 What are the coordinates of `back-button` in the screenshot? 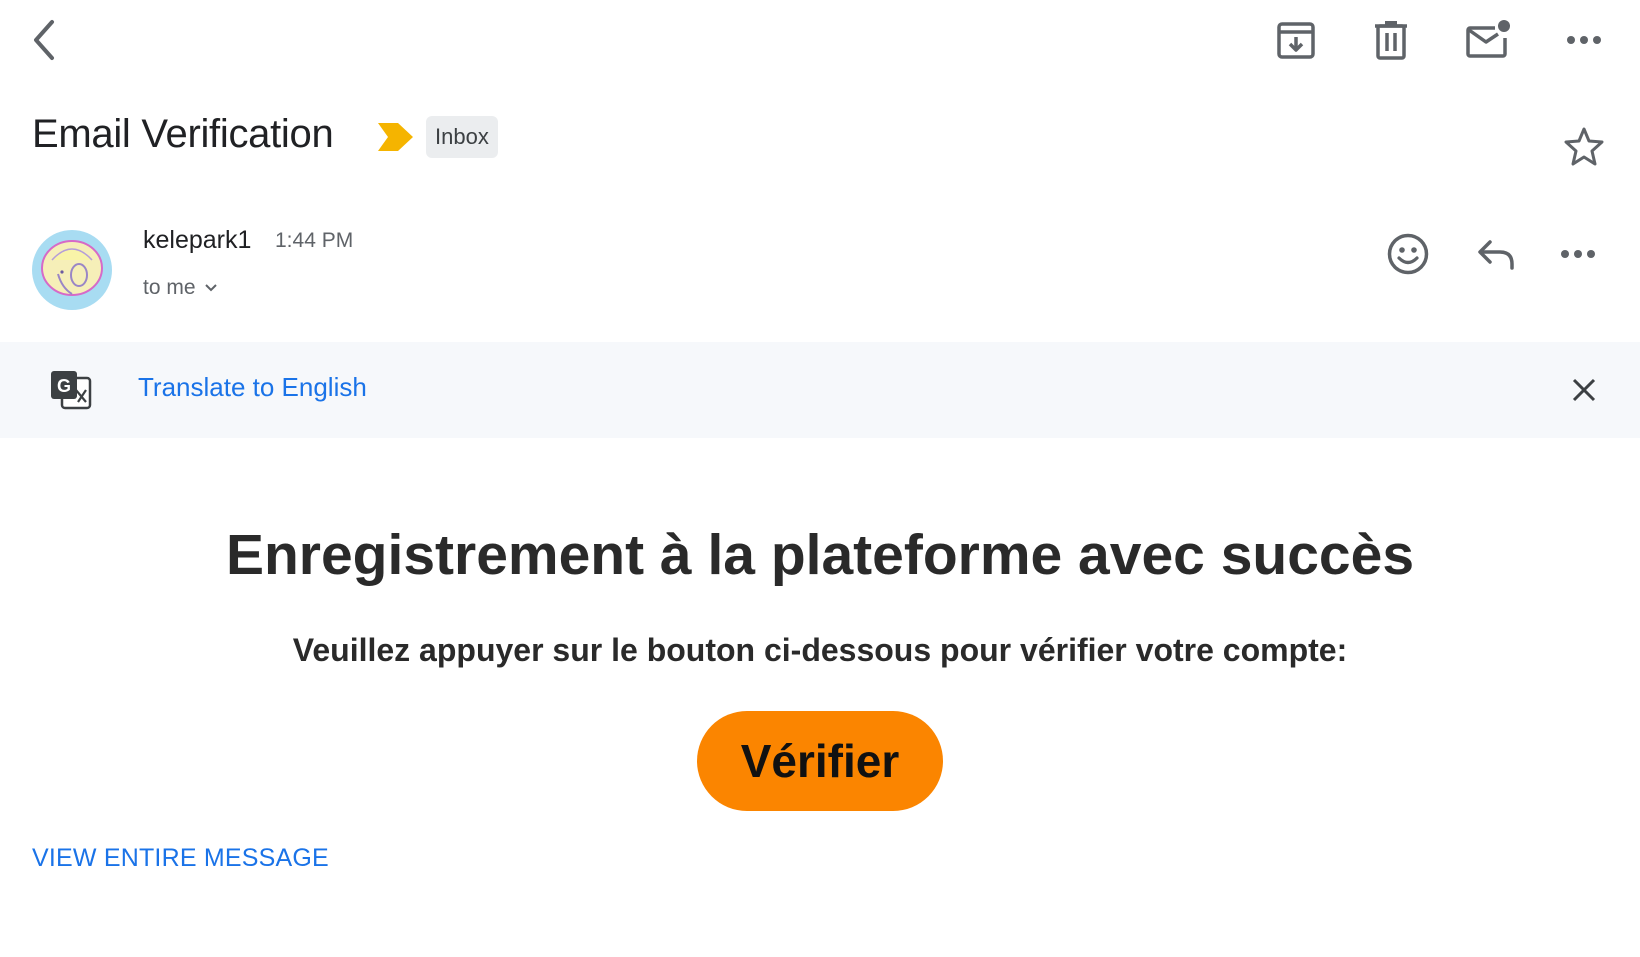 It's located at (44, 40).